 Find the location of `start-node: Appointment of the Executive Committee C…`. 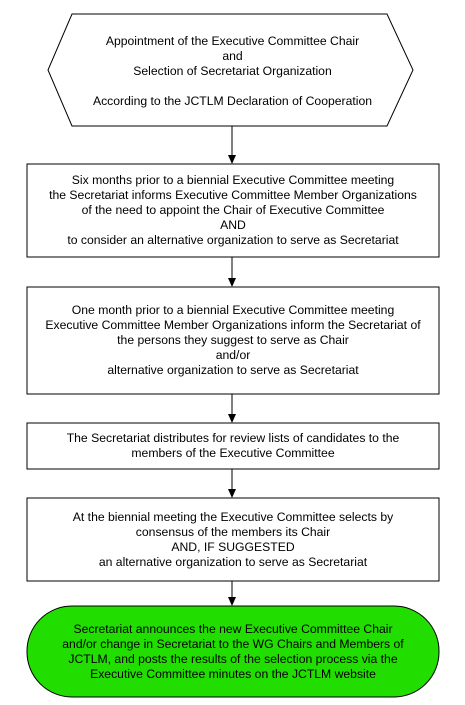

start-node: Appointment of the Executive Committee C… is located at coordinates (232, 71).